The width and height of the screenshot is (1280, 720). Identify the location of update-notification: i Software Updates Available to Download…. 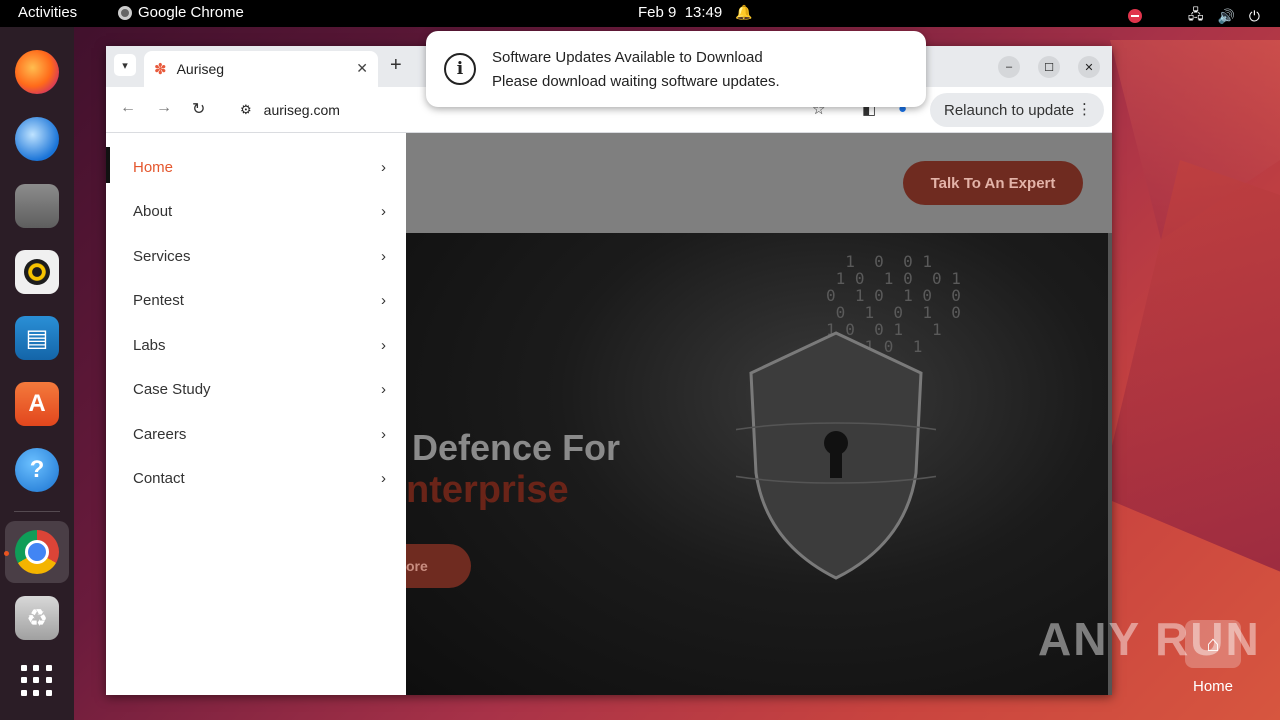
(676, 69).